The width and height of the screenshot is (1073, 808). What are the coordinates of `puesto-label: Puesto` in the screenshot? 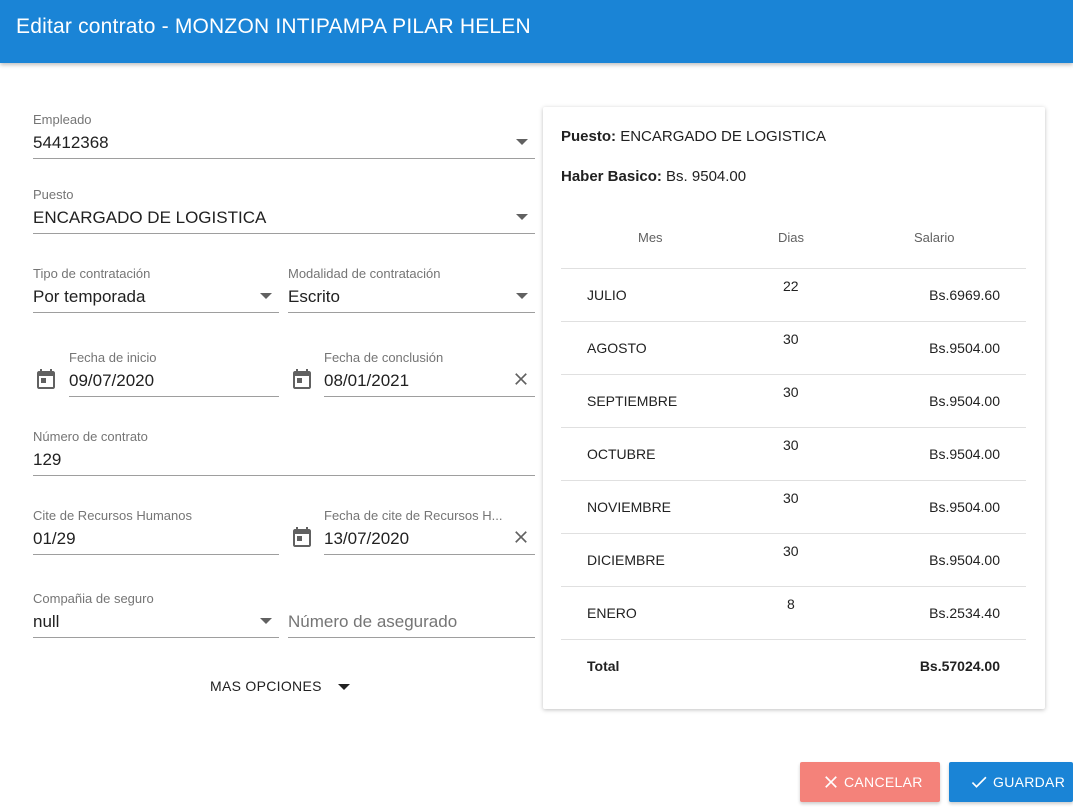 It's located at (53, 194).